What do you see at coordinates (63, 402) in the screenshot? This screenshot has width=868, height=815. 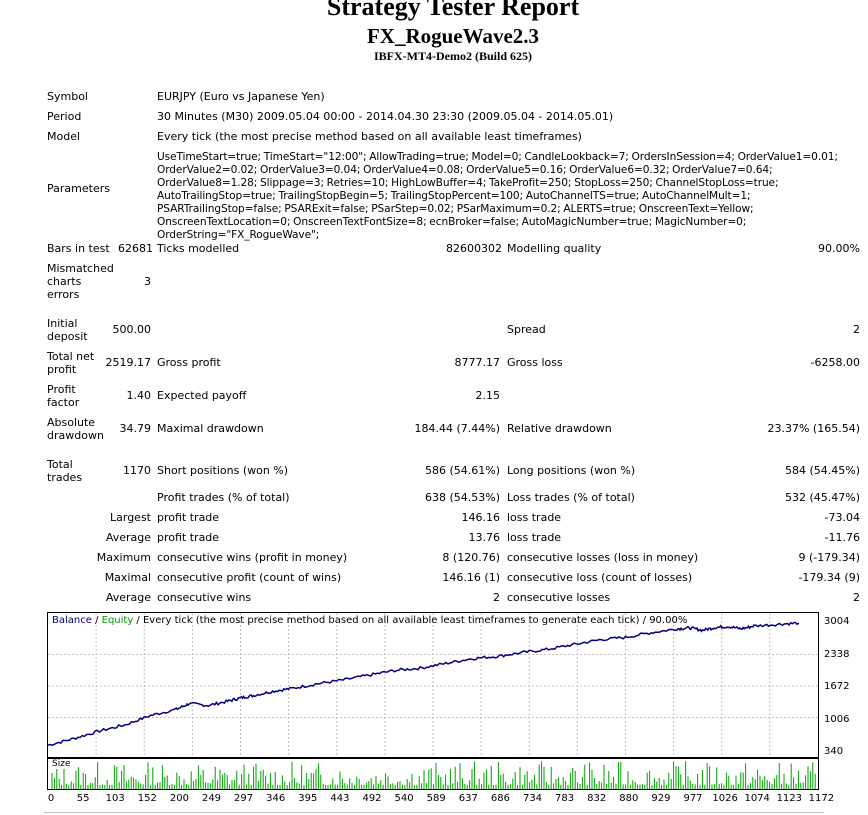 I see `pf-label-2: factor` at bounding box center [63, 402].